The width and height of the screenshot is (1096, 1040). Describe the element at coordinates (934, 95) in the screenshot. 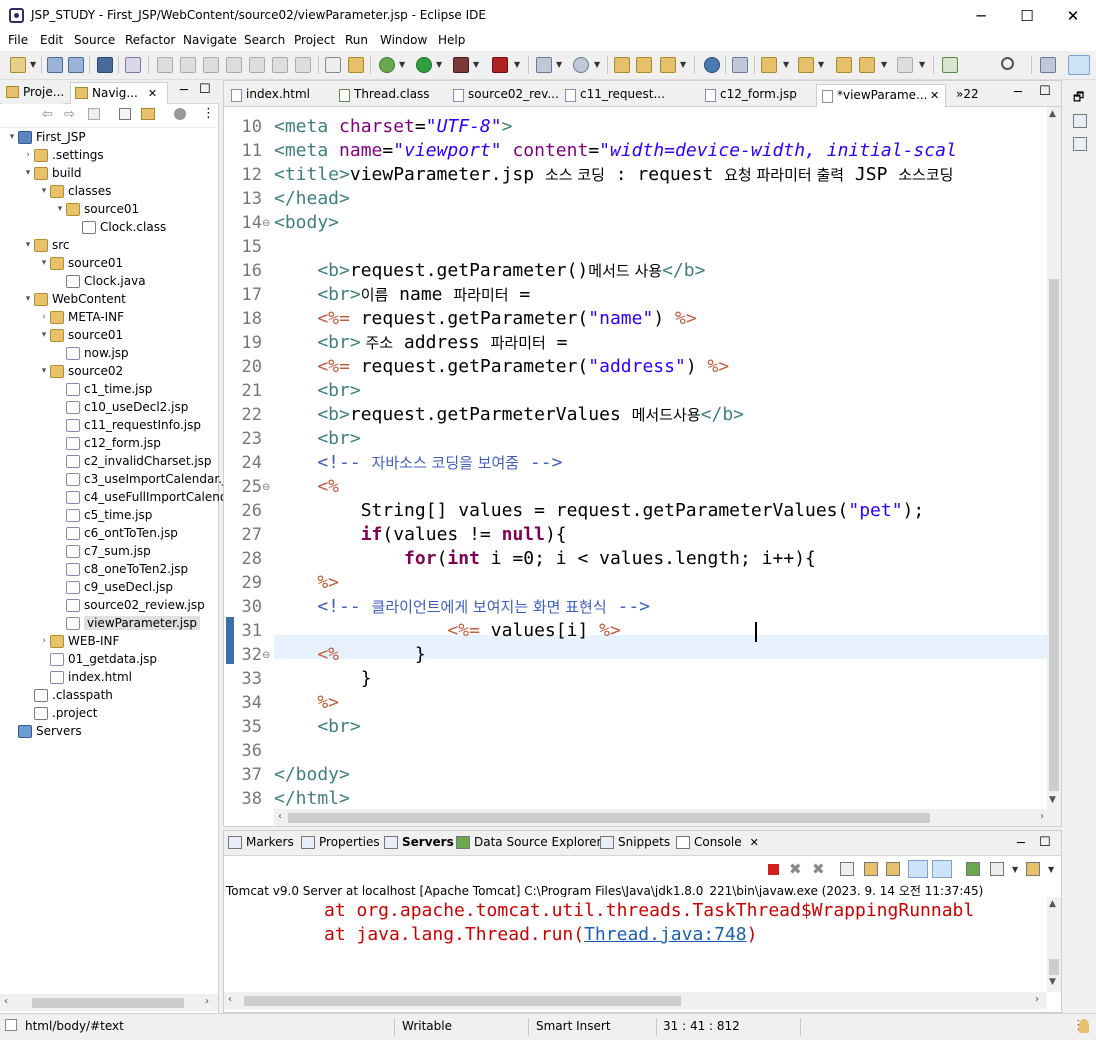

I see `close-tab-icon: ✕` at that location.